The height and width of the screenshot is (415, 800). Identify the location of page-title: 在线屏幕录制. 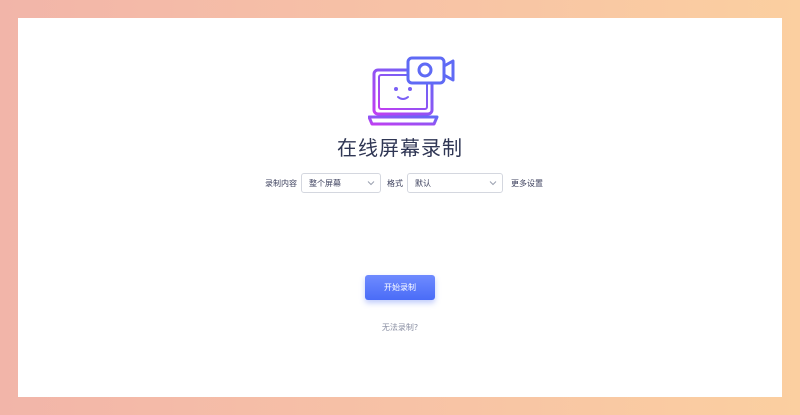
(400, 148).